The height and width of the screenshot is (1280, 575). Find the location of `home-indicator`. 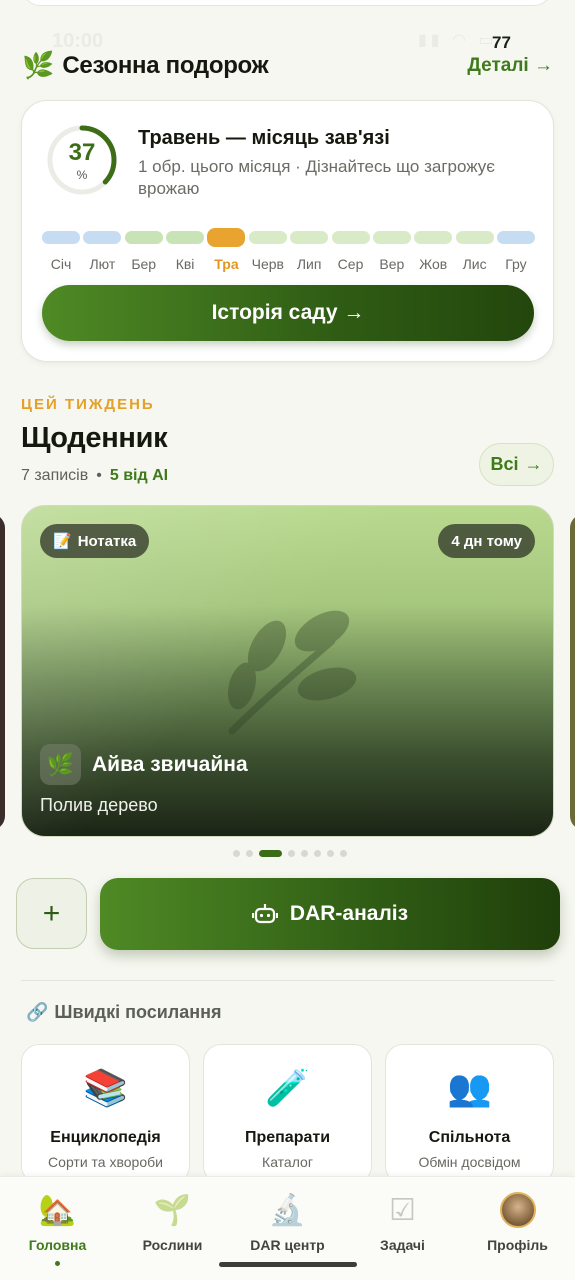

home-indicator is located at coordinates (288, 1264).